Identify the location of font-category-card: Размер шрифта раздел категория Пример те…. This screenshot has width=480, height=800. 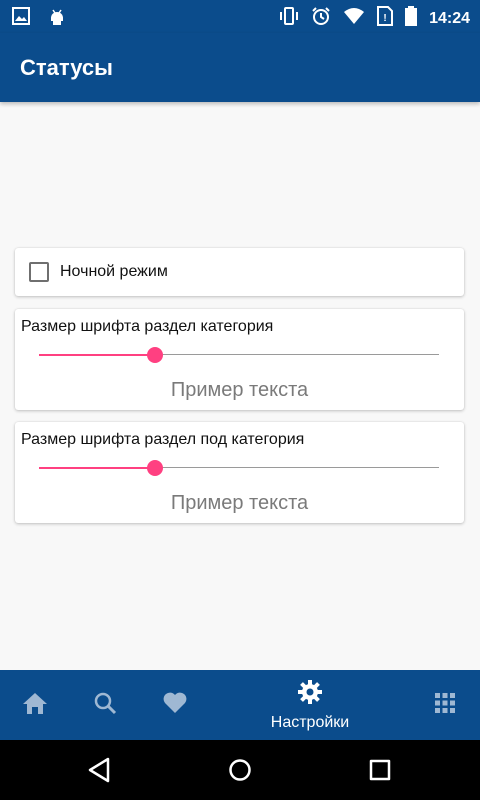
(239, 359).